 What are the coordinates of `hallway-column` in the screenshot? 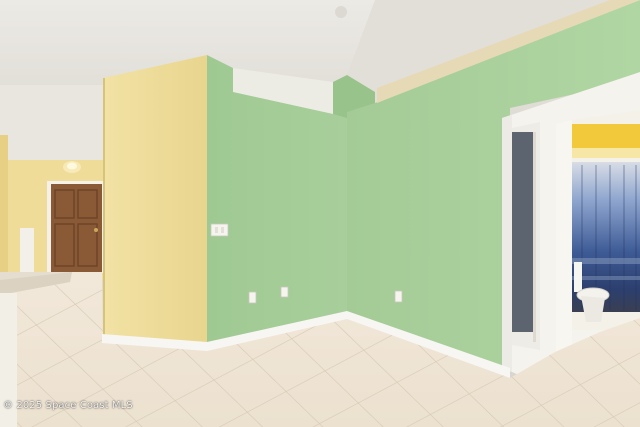 It's located at (27, 250).